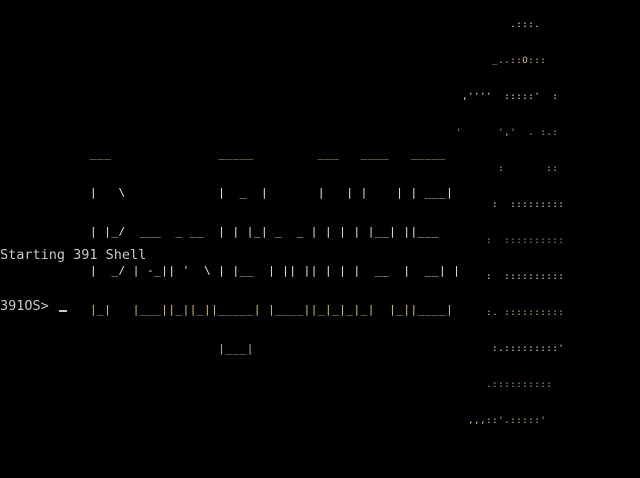  I want to click on penguin-row: .:::., so click(486, 25).